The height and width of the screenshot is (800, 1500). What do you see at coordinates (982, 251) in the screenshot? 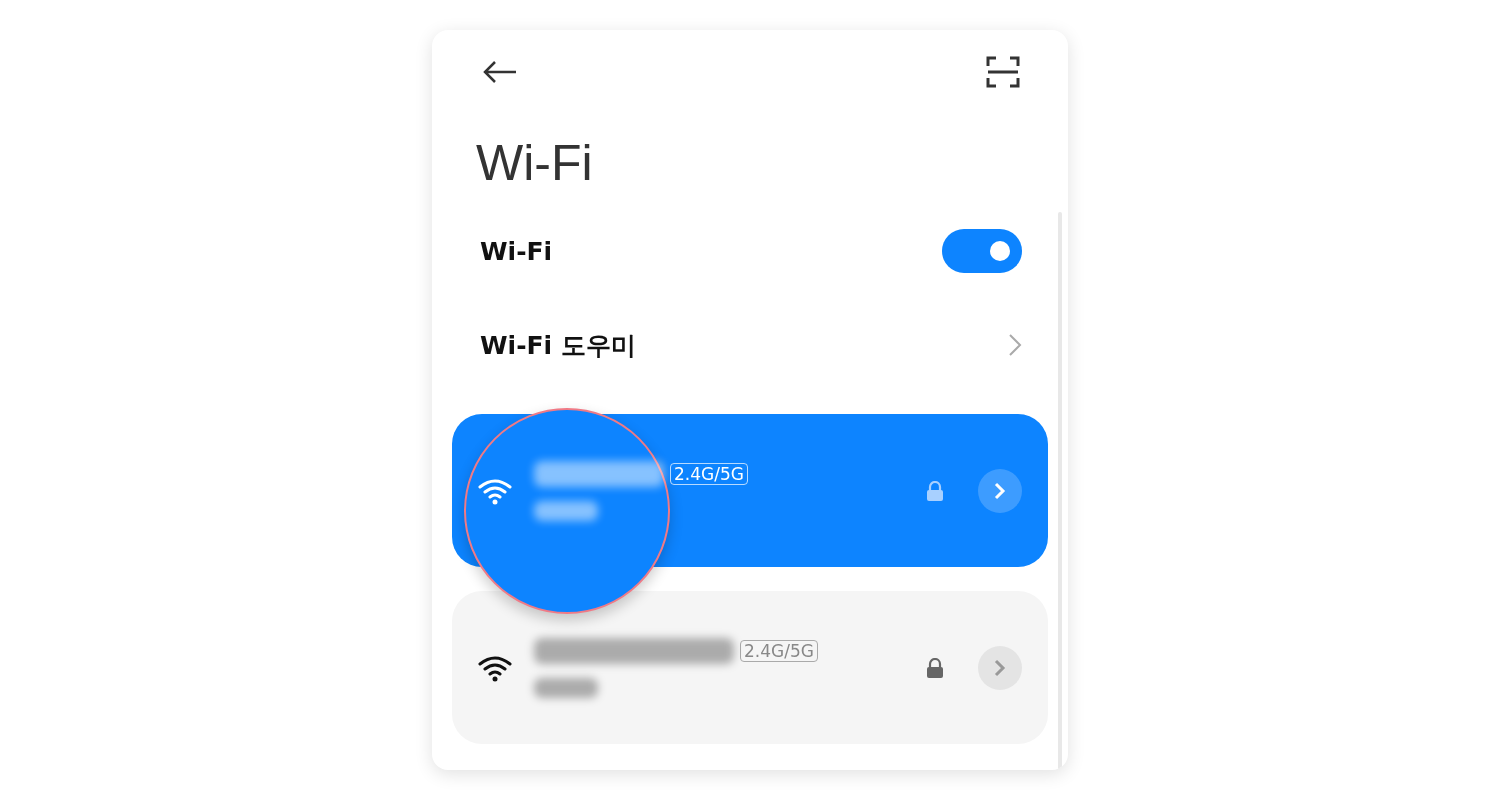
I see `wifi-toggle` at bounding box center [982, 251].